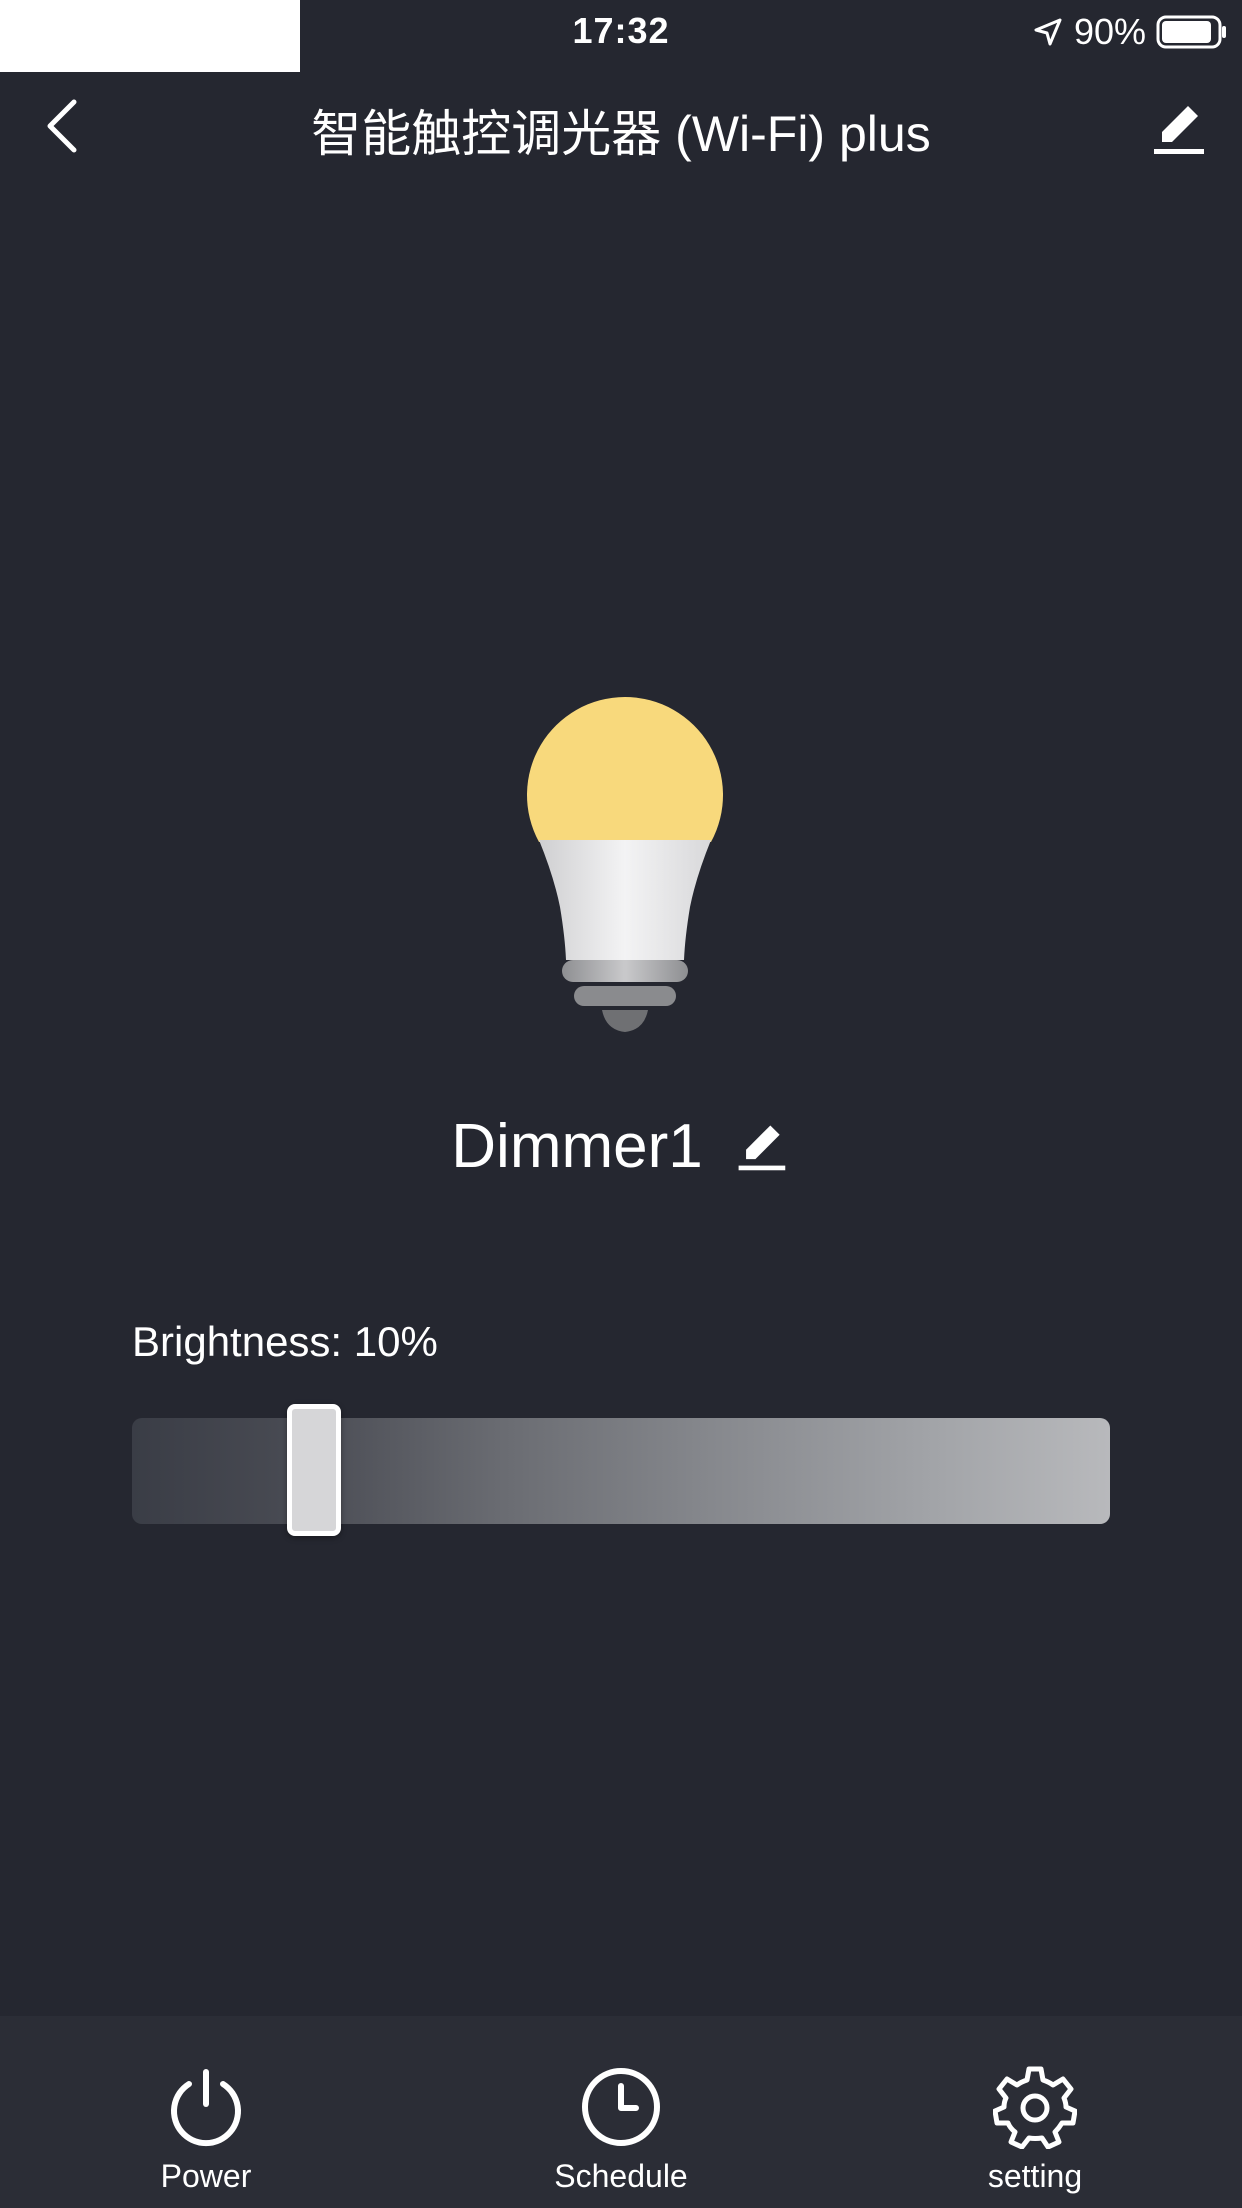  Describe the element at coordinates (621, 1471) in the screenshot. I see `brightness-slider` at that location.